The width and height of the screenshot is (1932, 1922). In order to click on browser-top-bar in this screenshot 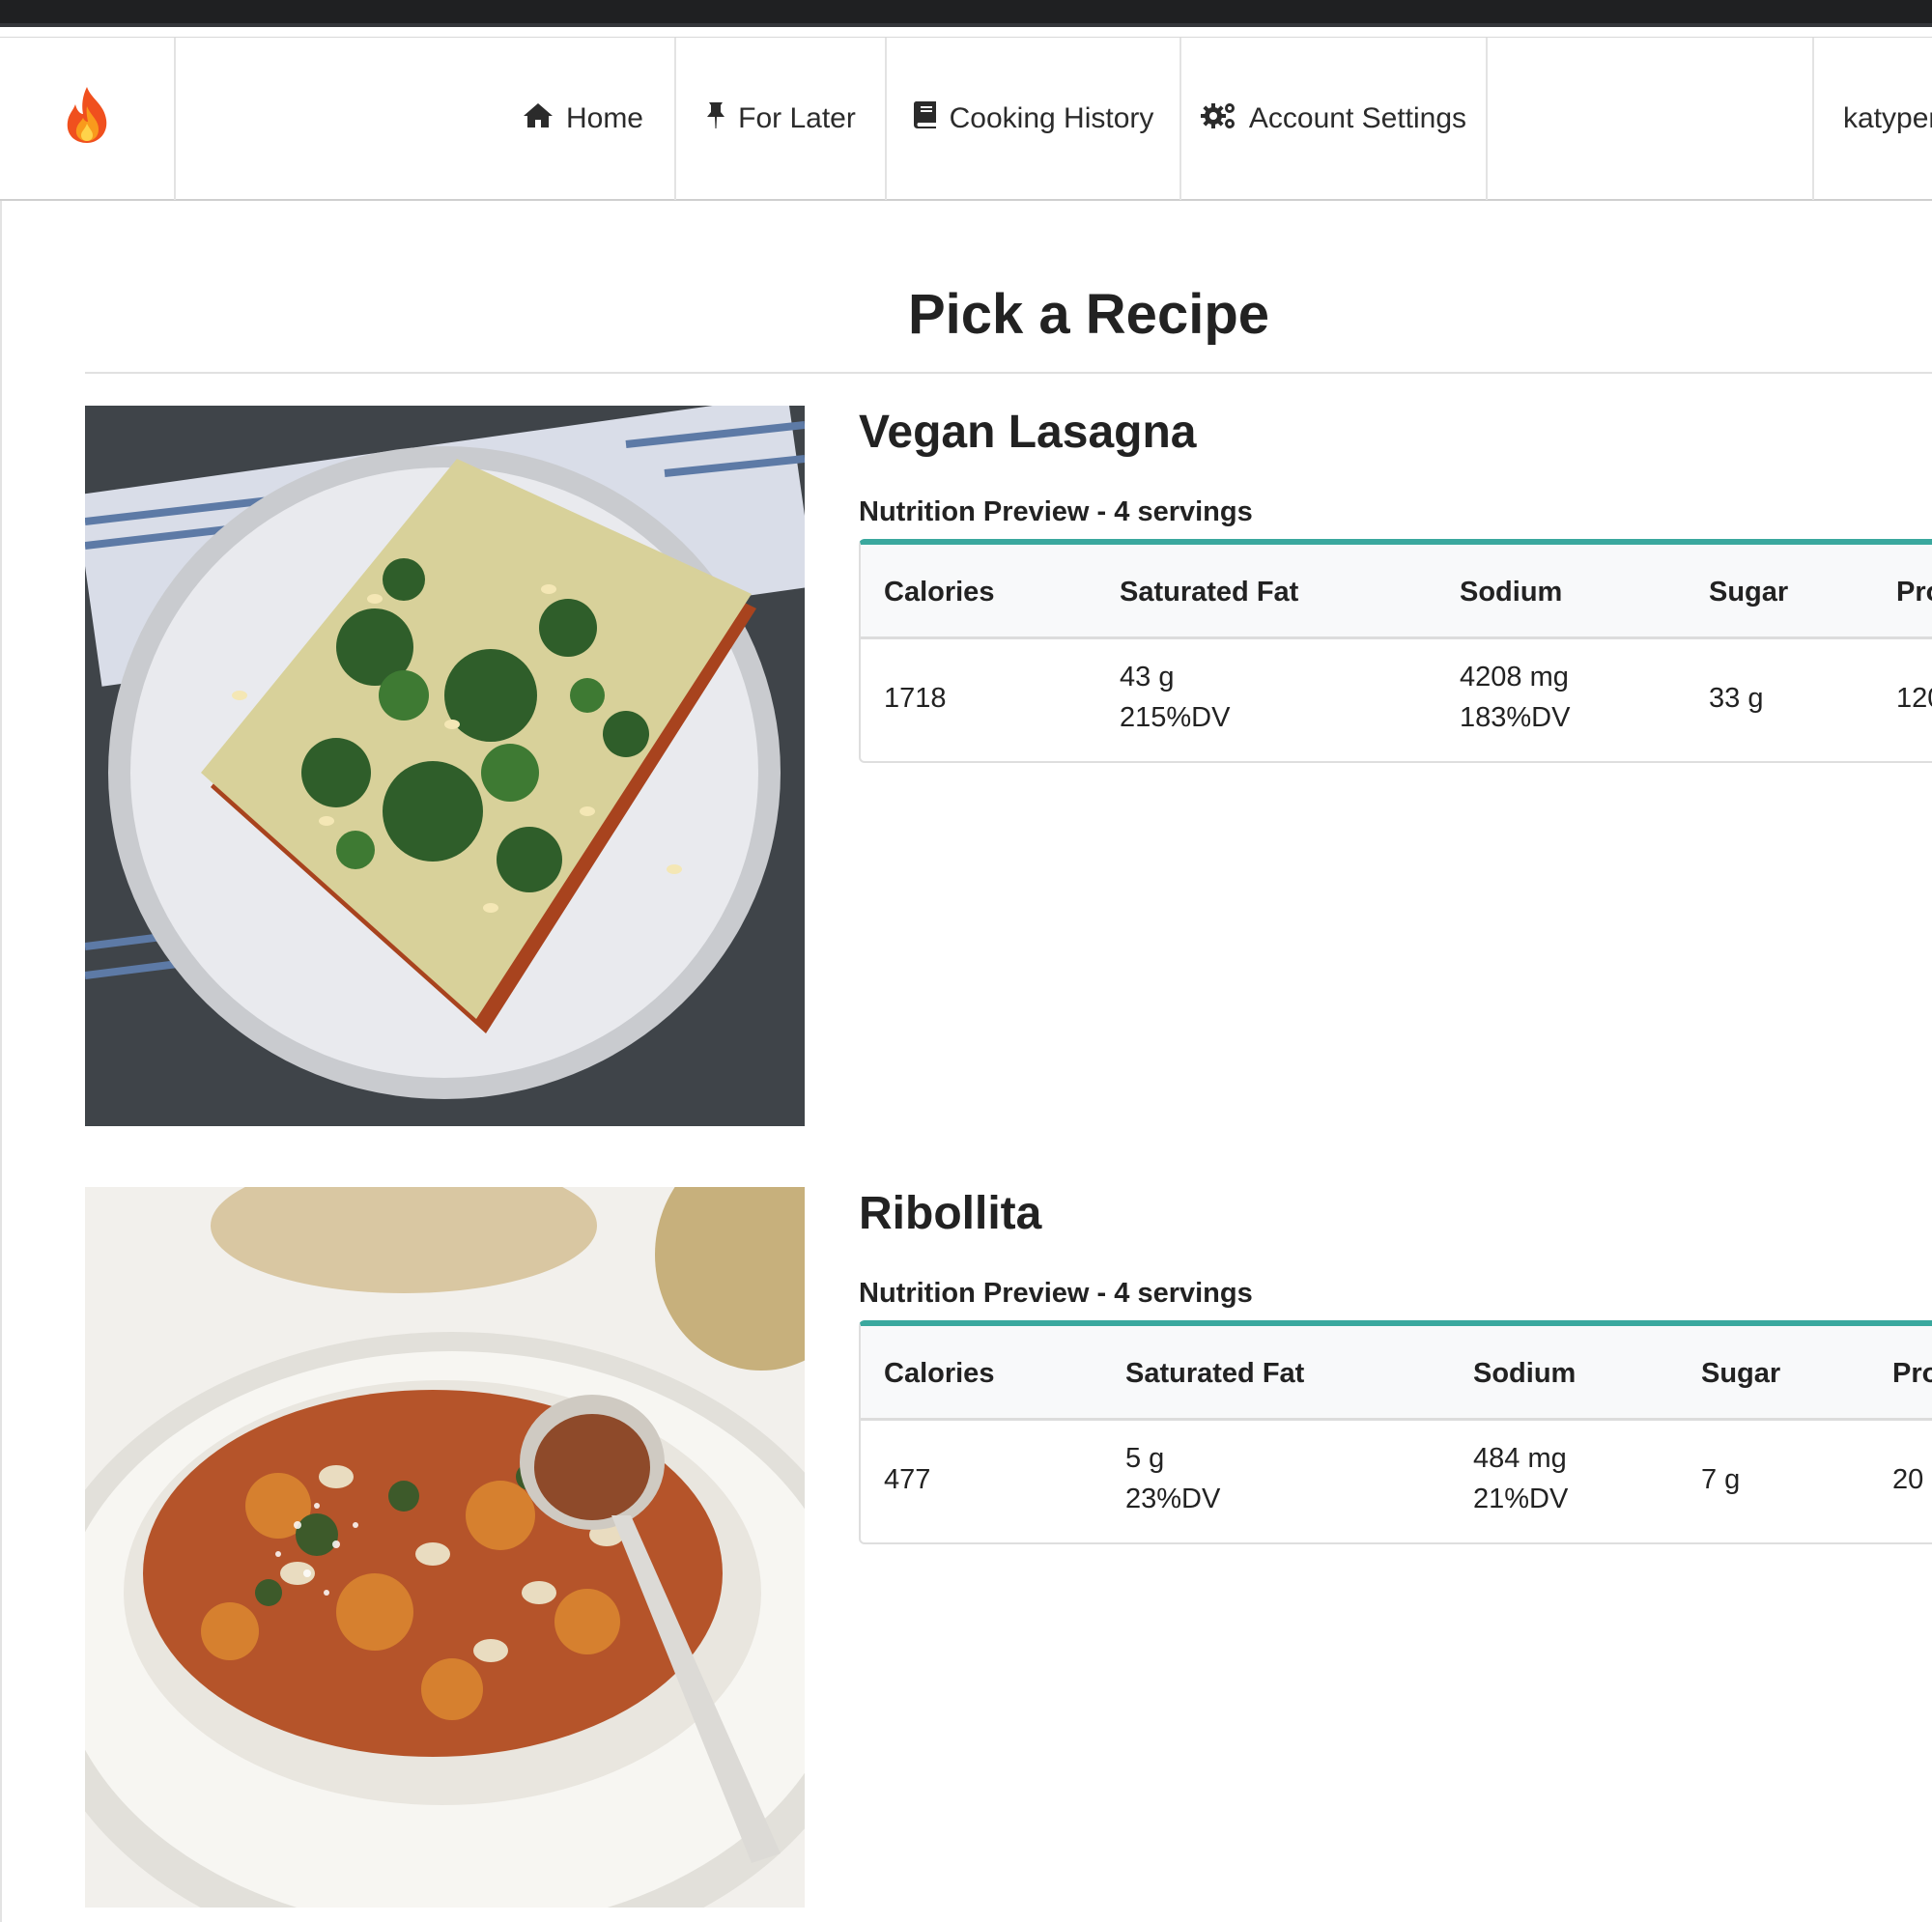, I will do `click(966, 13)`.